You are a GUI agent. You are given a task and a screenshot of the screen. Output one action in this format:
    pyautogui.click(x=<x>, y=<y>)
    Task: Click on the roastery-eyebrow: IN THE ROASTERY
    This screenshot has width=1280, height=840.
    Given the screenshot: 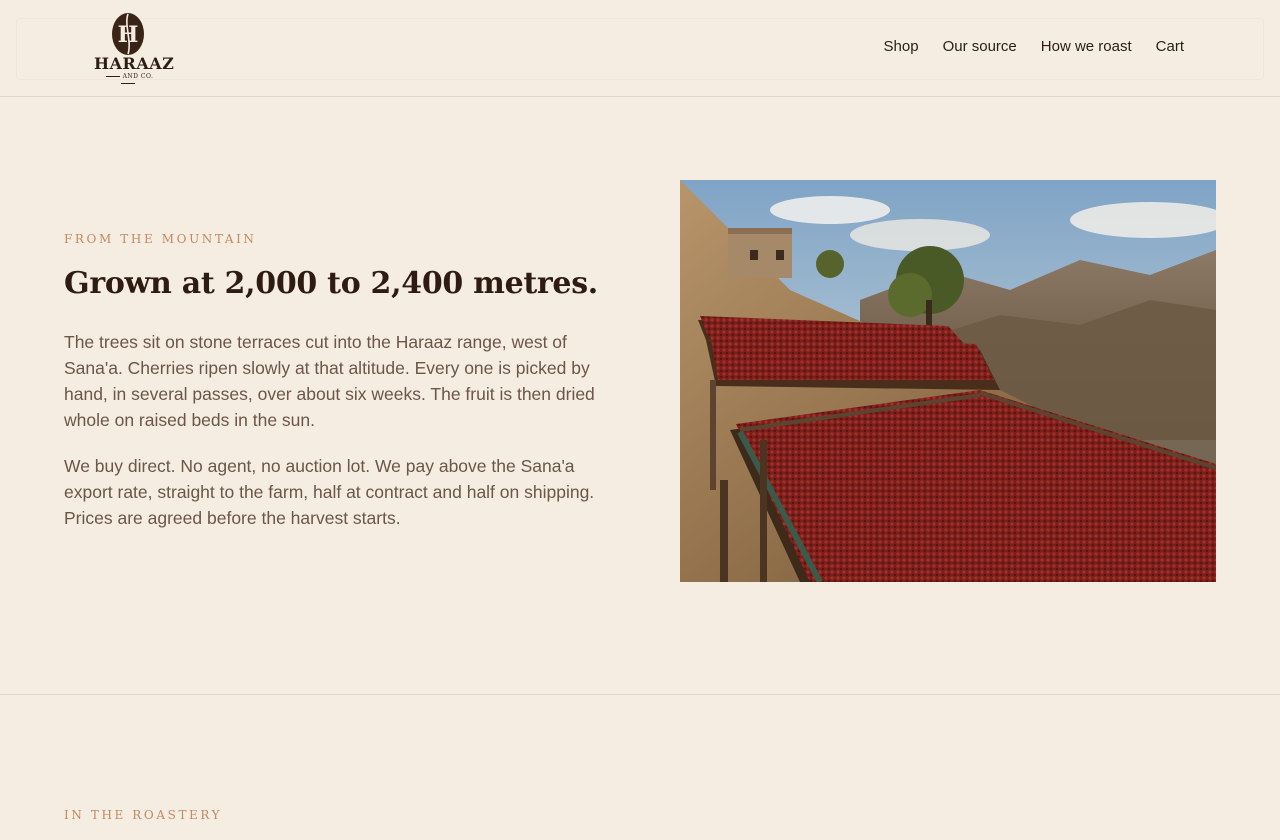 What is the action you would take?
    pyautogui.click(x=143, y=815)
    